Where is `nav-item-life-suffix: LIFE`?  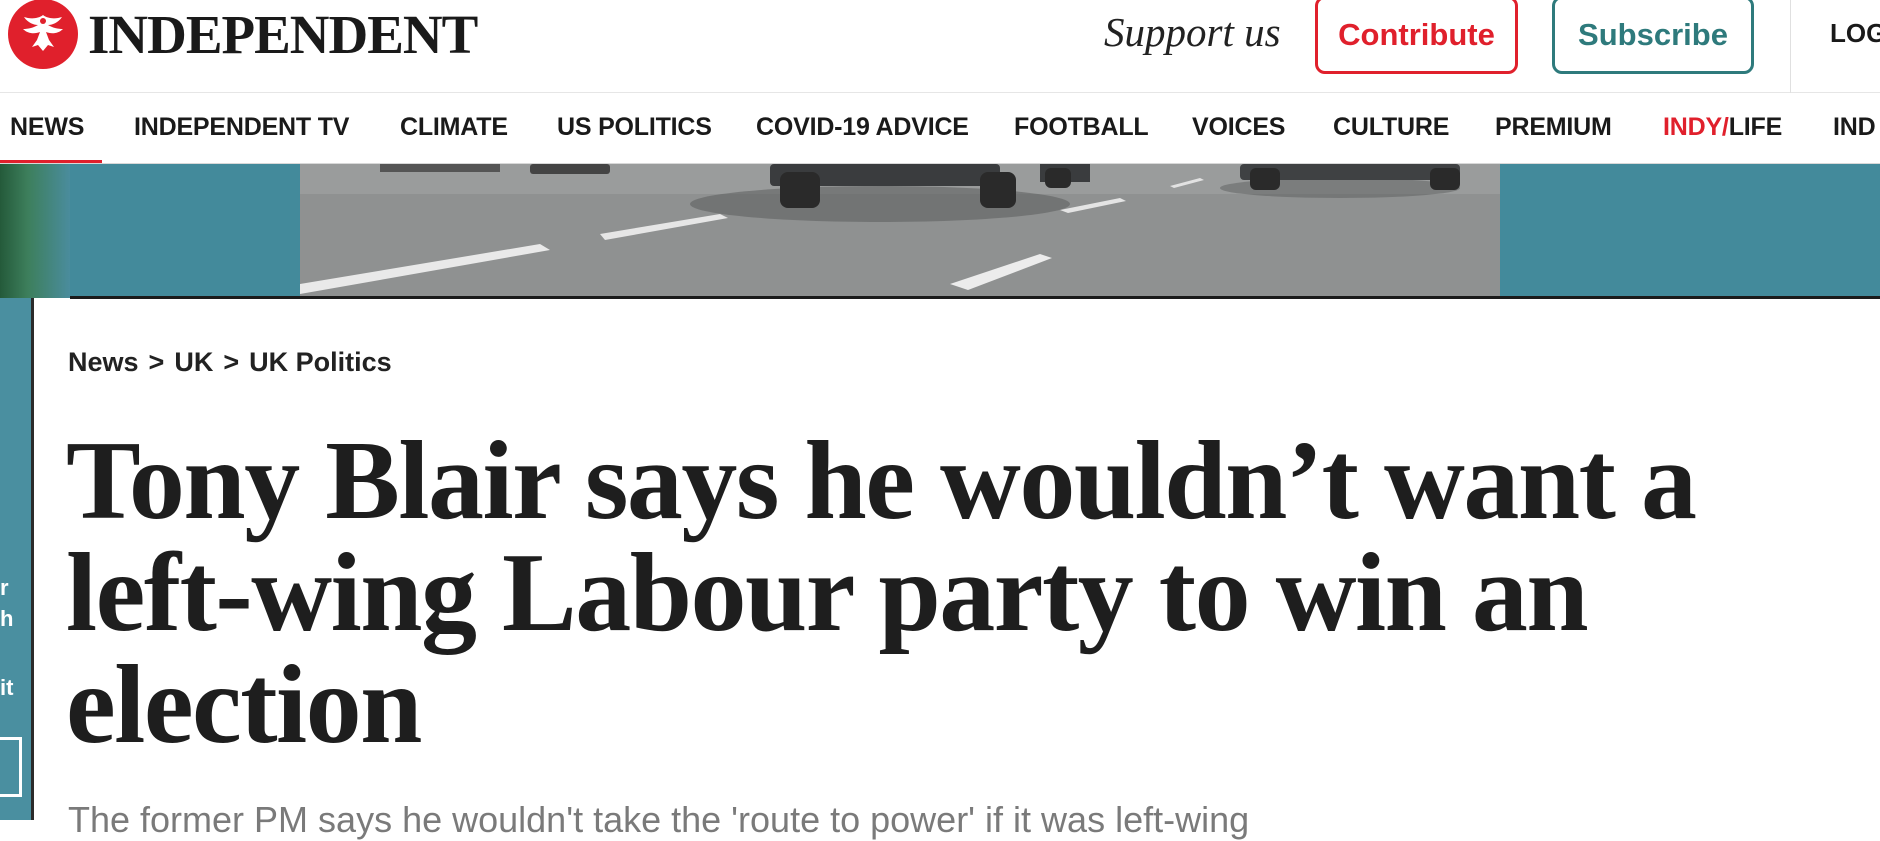 nav-item-life-suffix: LIFE is located at coordinates (1755, 127).